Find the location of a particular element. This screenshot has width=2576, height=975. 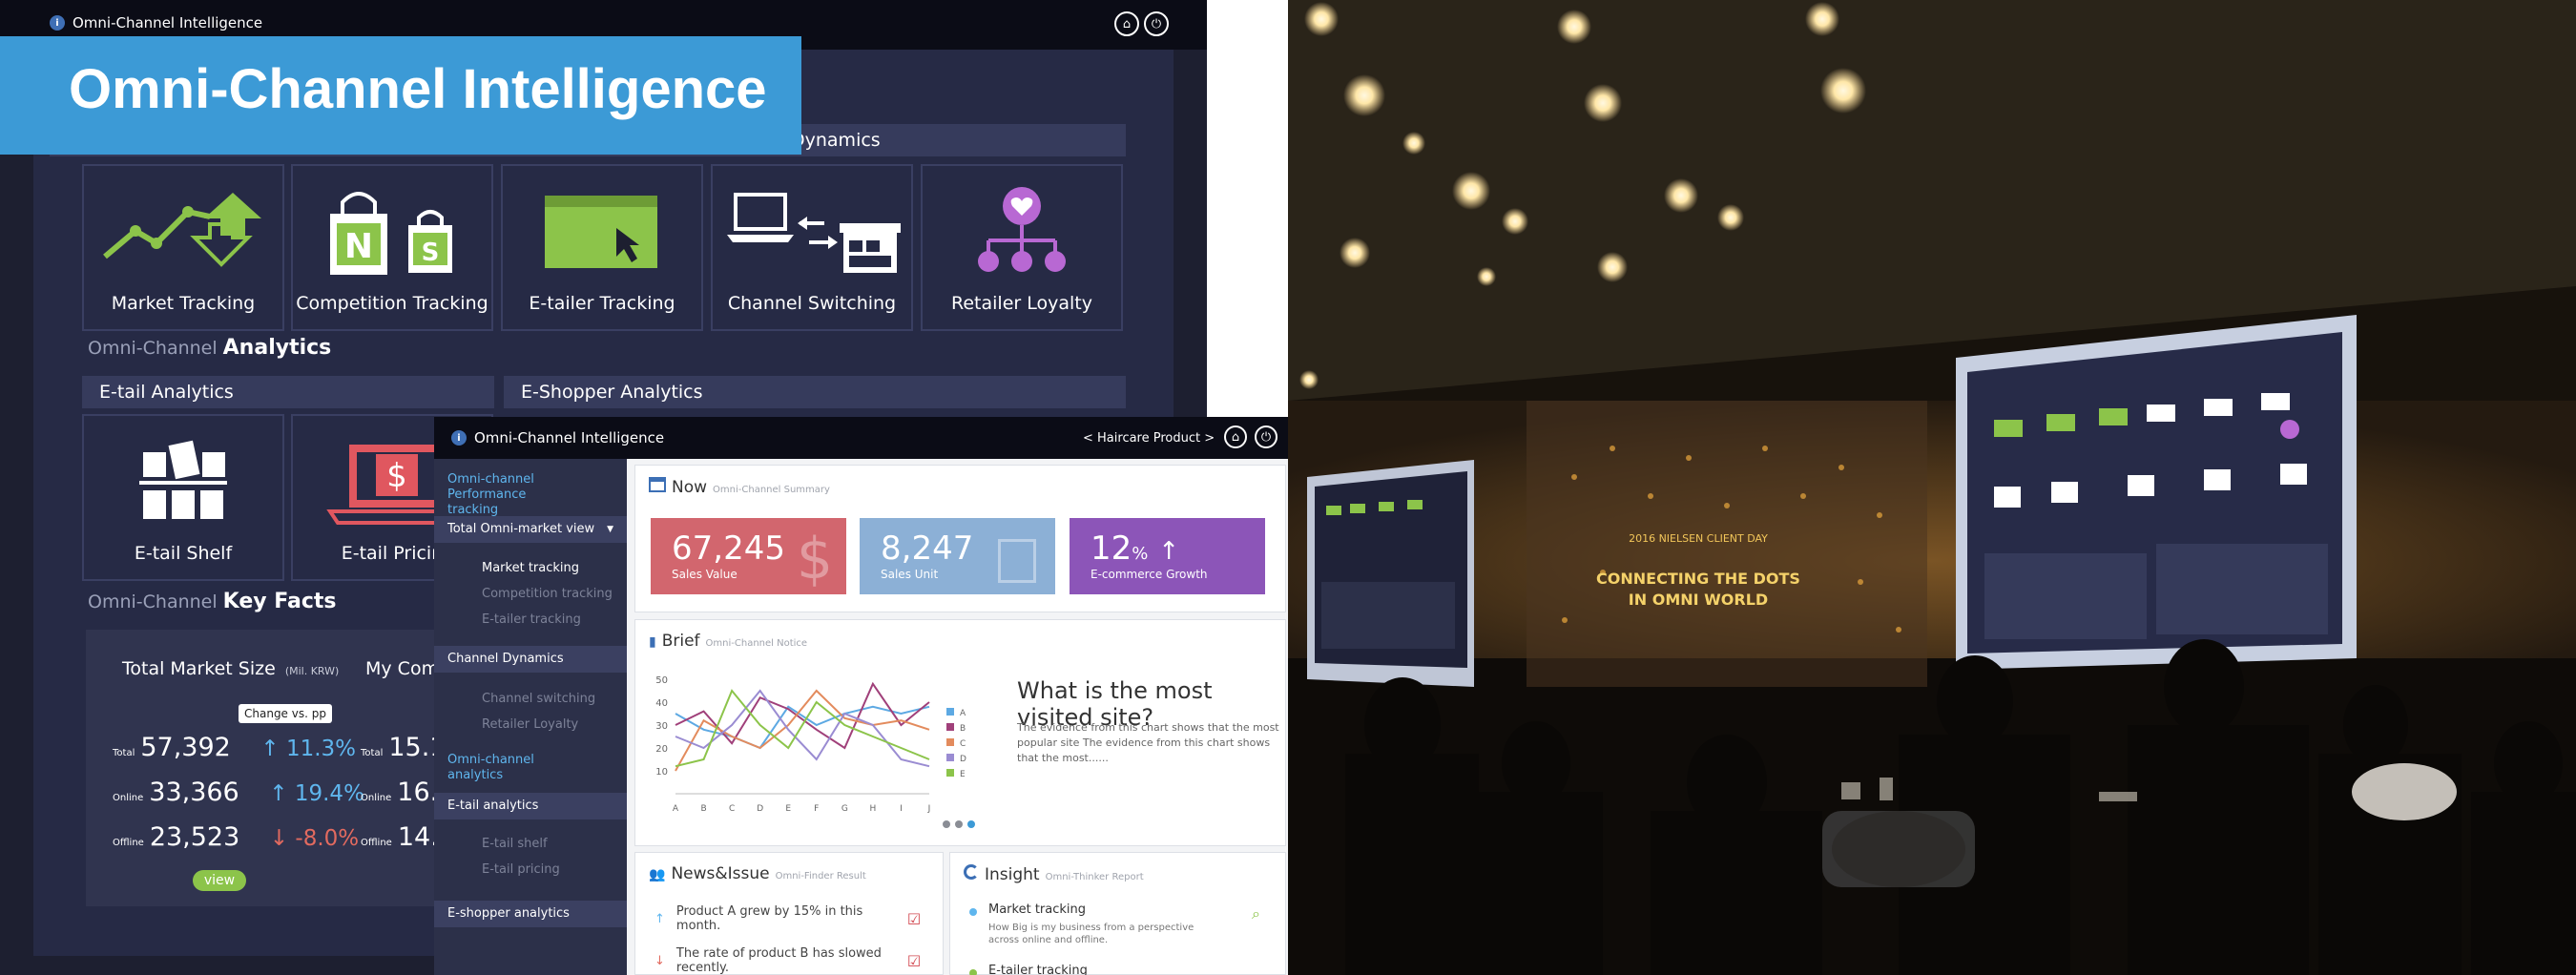

total-market-unit: (Mil. KRW) is located at coordinates (312, 671).